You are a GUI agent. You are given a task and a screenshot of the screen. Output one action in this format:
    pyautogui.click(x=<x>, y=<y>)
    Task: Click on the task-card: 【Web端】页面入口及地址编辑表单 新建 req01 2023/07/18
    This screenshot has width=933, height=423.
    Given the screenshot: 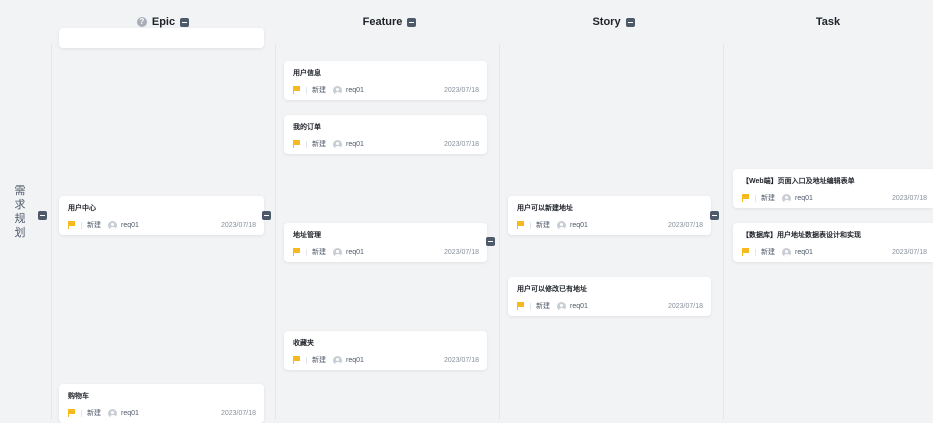 What is the action you would take?
    pyautogui.click(x=833, y=188)
    